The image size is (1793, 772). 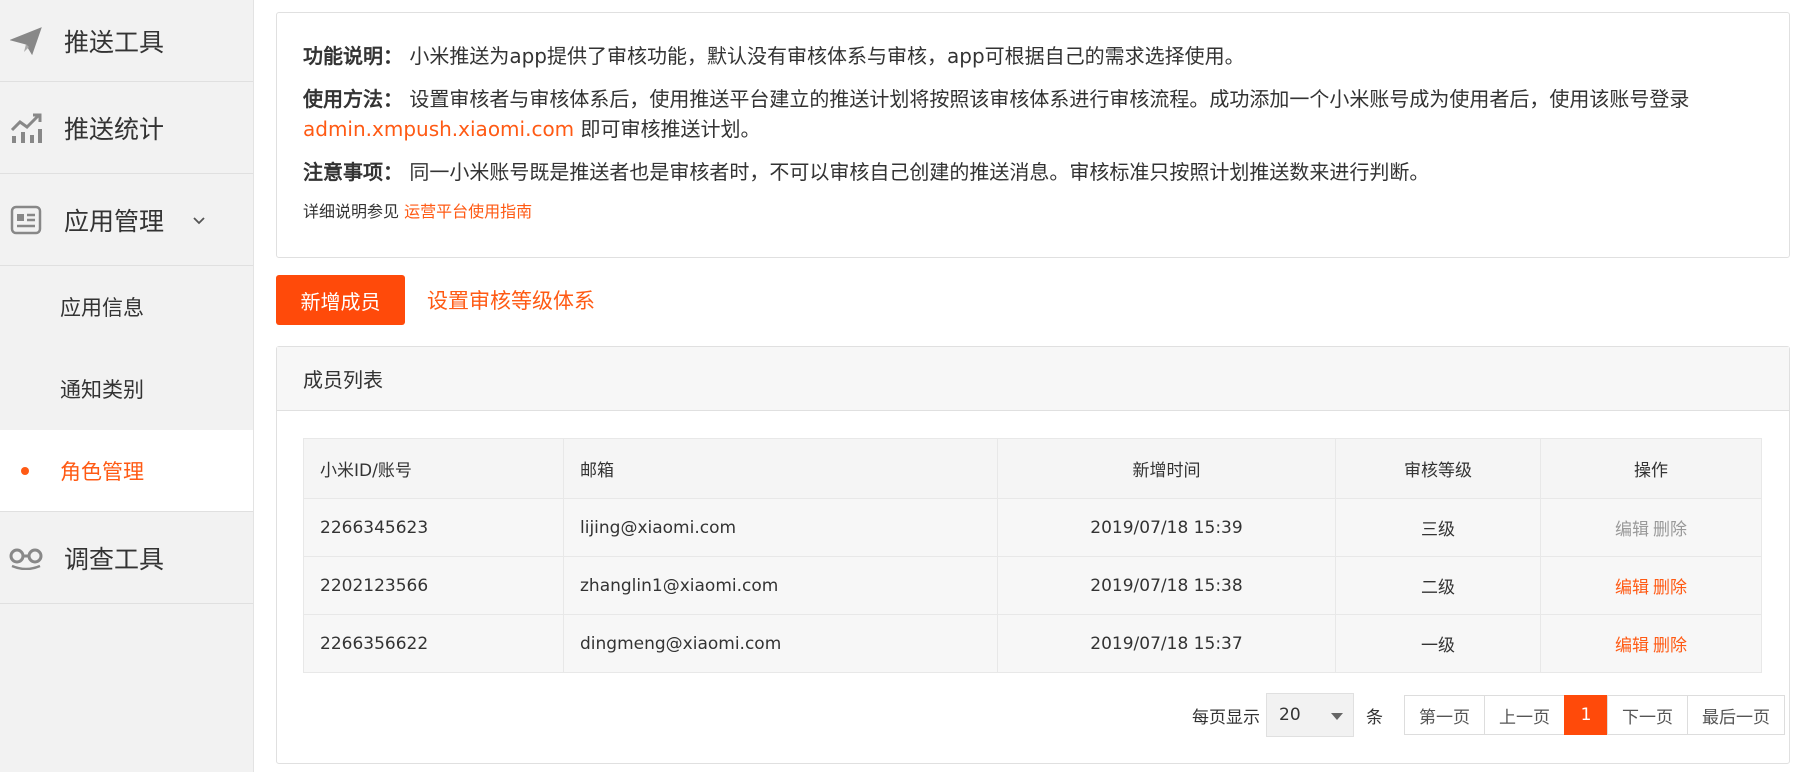 What do you see at coordinates (1290, 715) in the screenshot?
I see `per-page-value: 20` at bounding box center [1290, 715].